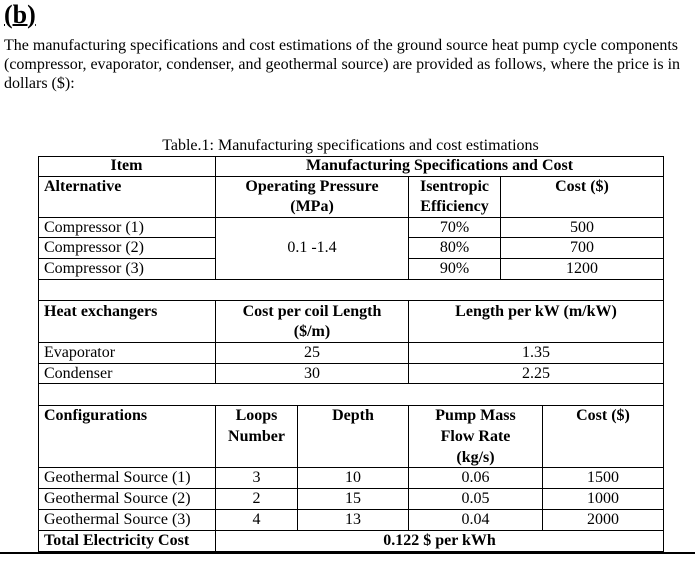 This screenshot has height=562, width=695. I want to click on col-loops-line1: Loops, so click(256, 415).